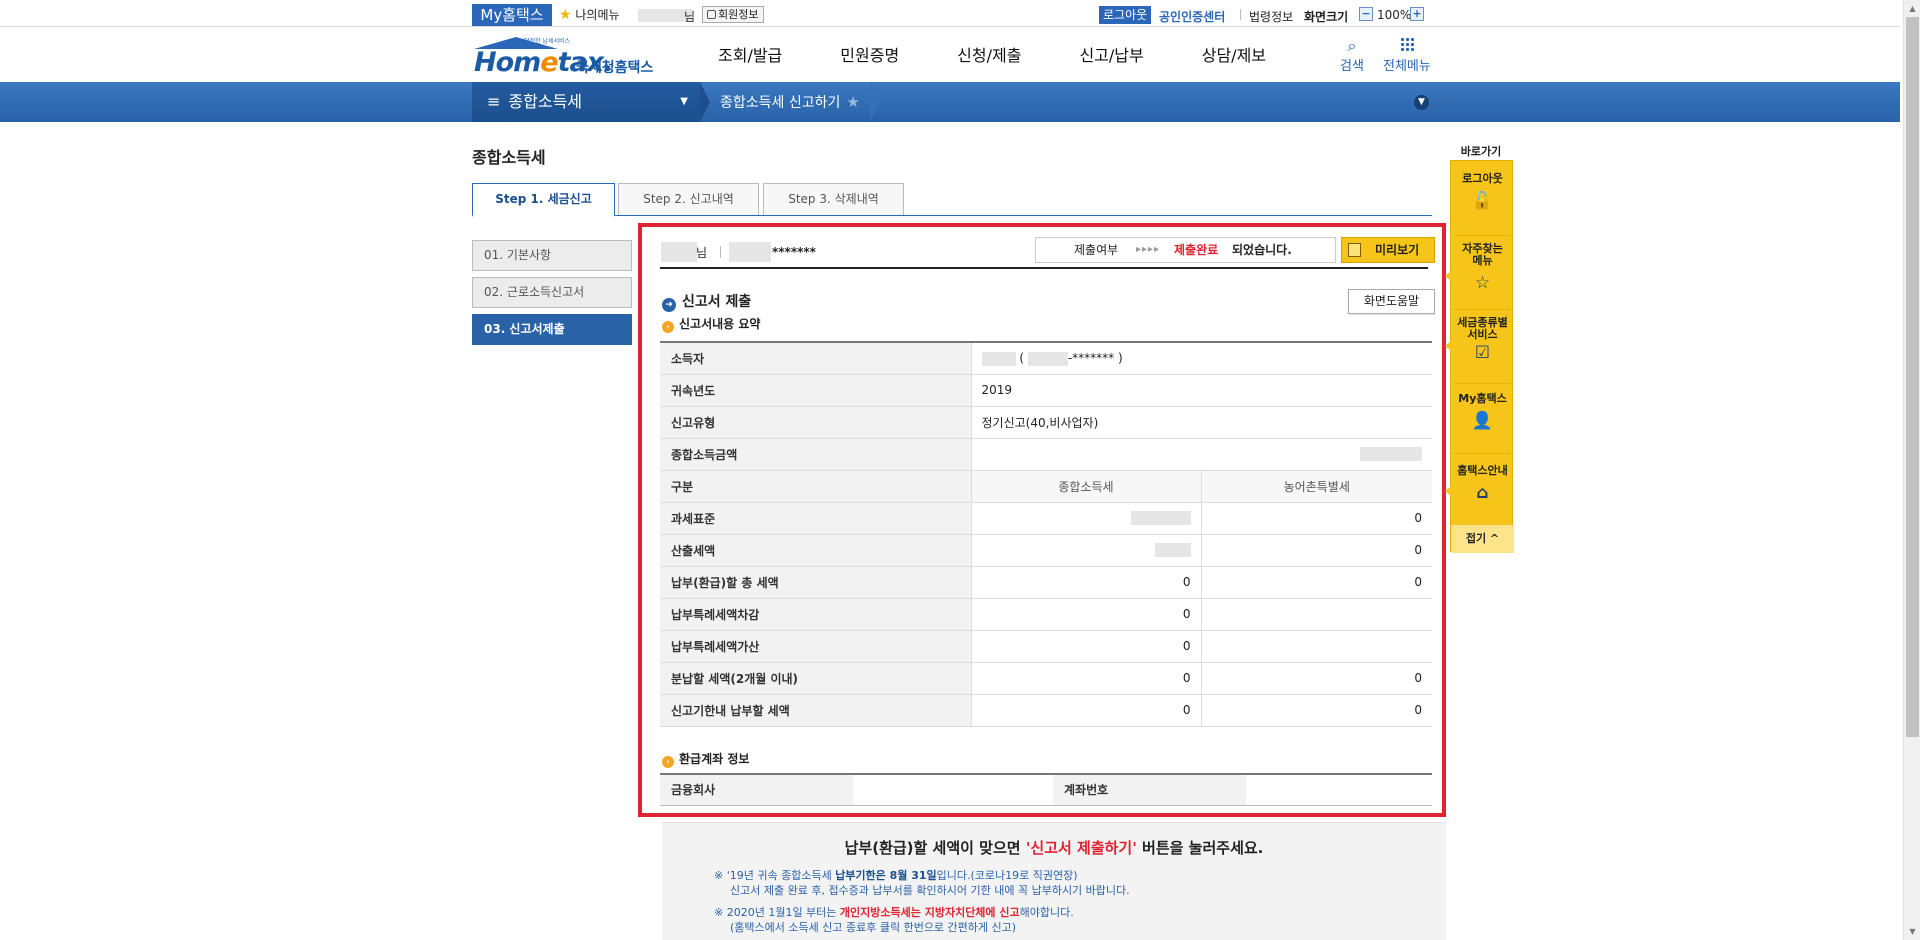 This screenshot has height=940, width=1920. What do you see at coordinates (816, 646) in the screenshot?
I see `row-label: 납부특례세액가산` at bounding box center [816, 646].